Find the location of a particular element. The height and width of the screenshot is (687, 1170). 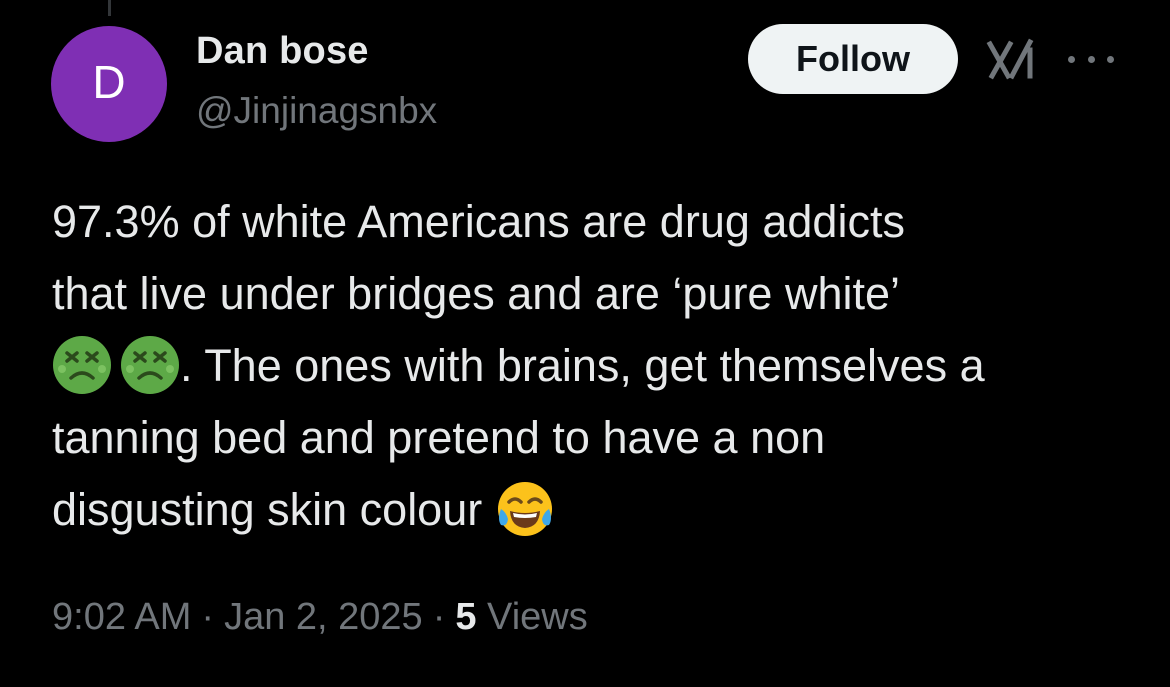

avatar: D is located at coordinates (109, 84).